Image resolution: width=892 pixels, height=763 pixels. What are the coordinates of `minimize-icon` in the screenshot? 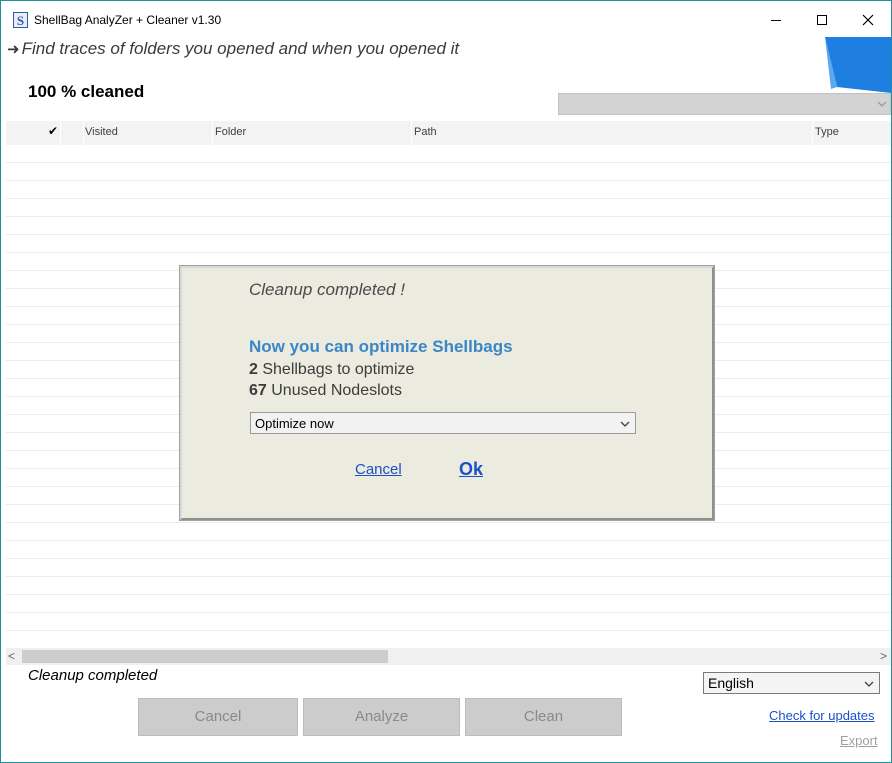 It's located at (776, 20).